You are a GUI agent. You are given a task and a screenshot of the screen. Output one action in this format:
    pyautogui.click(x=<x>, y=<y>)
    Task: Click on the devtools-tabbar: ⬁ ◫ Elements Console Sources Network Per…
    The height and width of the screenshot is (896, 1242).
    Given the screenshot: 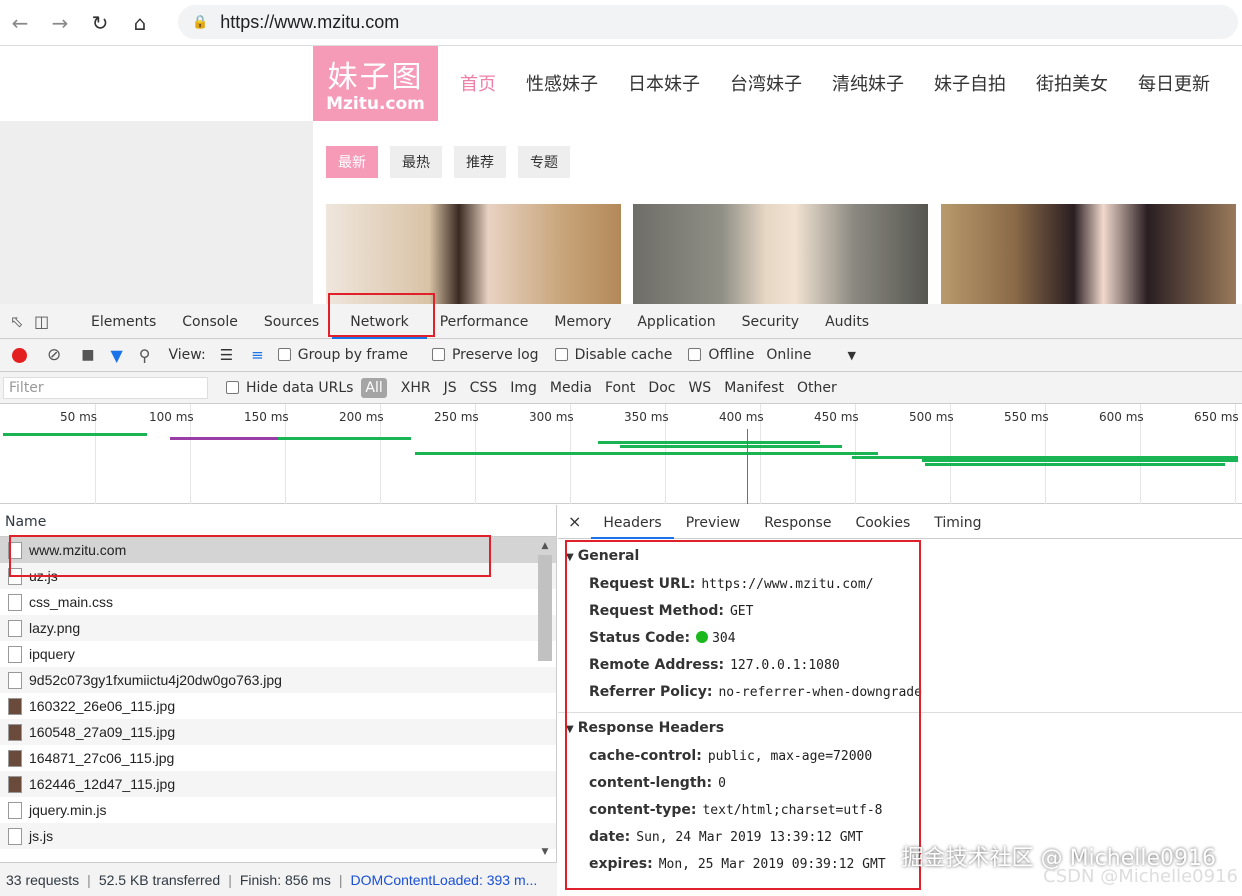 What is the action you would take?
    pyautogui.click(x=621, y=321)
    